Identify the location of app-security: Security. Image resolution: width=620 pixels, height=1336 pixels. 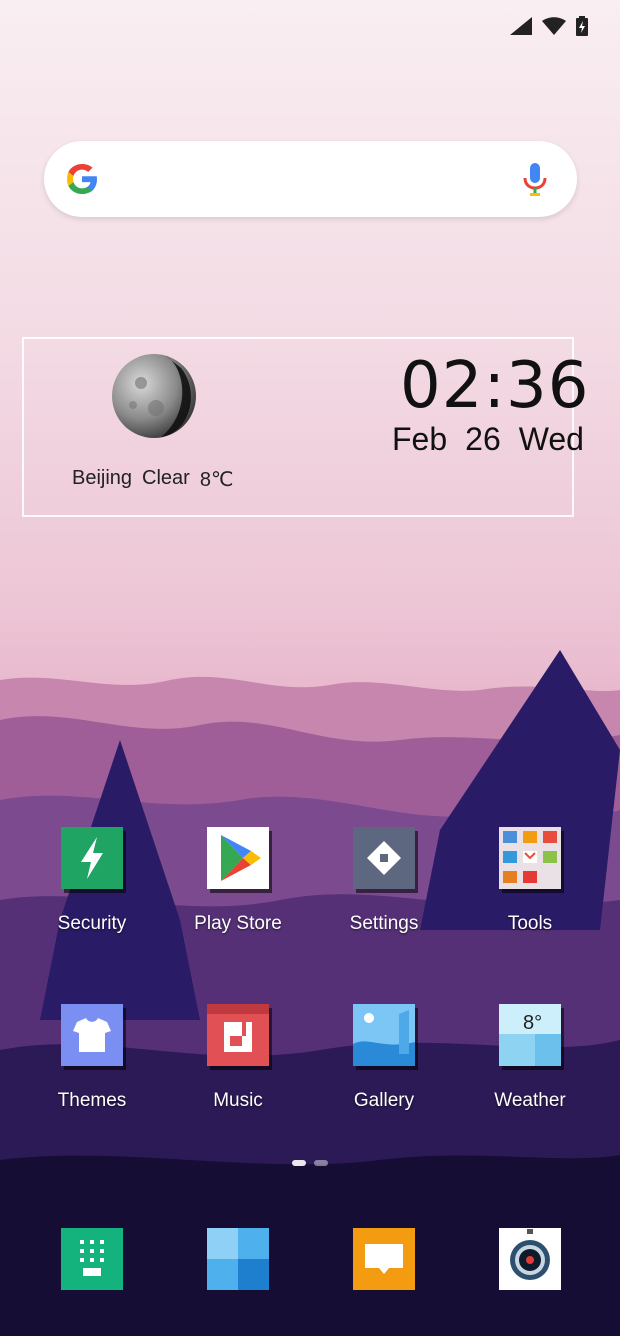
(92, 881).